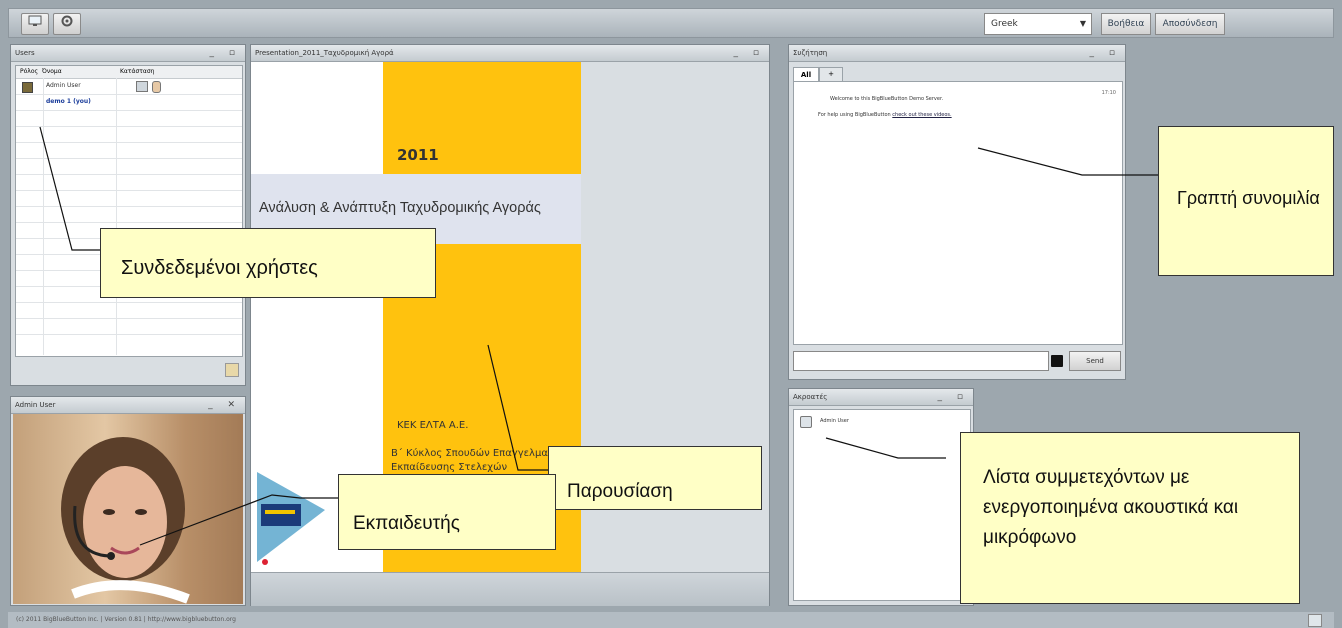 The width and height of the screenshot is (1342, 628). Describe the element at coordinates (655, 478) in the screenshot. I see `callout-presentation: Παρουσίαση` at that location.